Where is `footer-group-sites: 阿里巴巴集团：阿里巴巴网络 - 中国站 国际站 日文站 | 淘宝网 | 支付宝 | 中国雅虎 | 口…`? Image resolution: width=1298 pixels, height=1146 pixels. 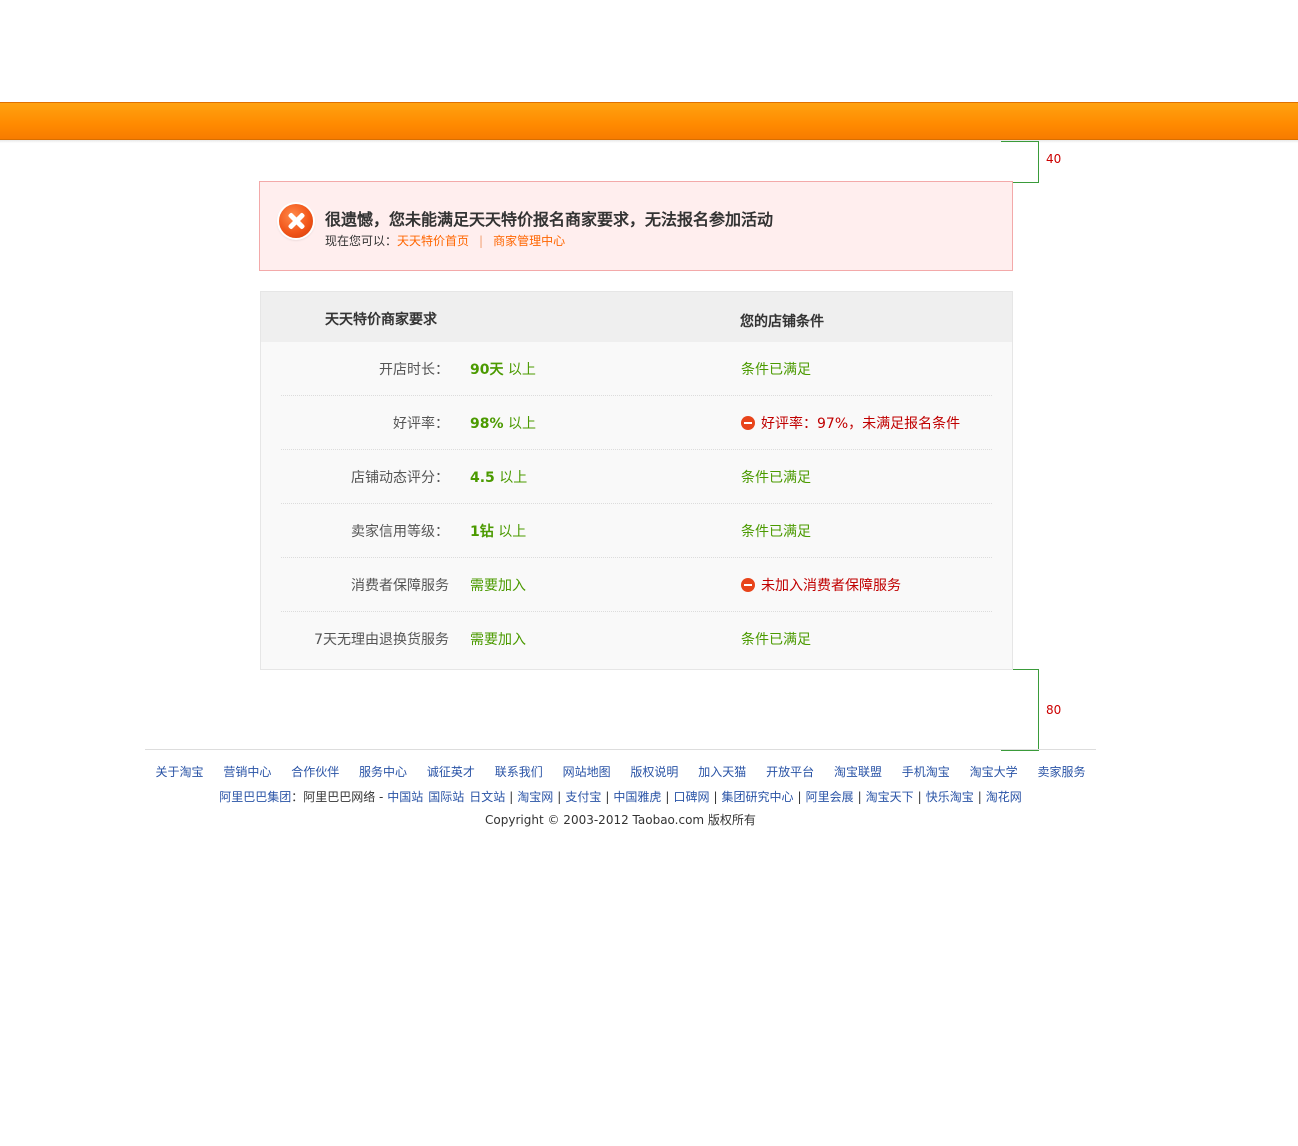 footer-group-sites: 阿里巴巴集团：阿里巴巴网络 - 中国站 国际站 日文站 | 淘宝网 | 支付宝 | 中国雅虎 | 口… is located at coordinates (620, 797).